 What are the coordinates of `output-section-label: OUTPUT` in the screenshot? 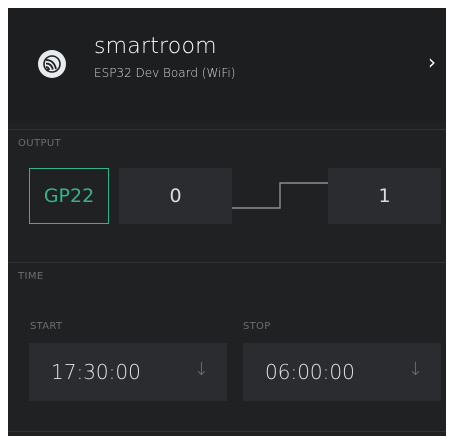 It's located at (40, 143).